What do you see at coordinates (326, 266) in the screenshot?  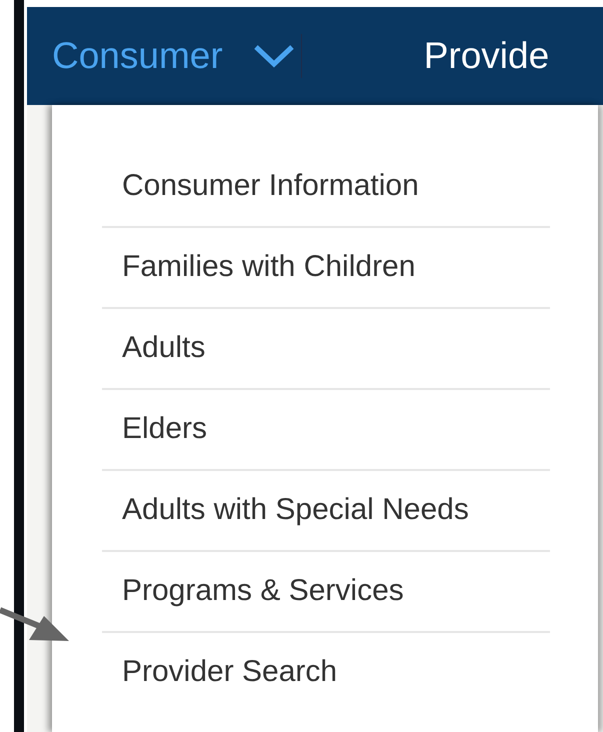 I see `menu-item: Families with Children` at bounding box center [326, 266].